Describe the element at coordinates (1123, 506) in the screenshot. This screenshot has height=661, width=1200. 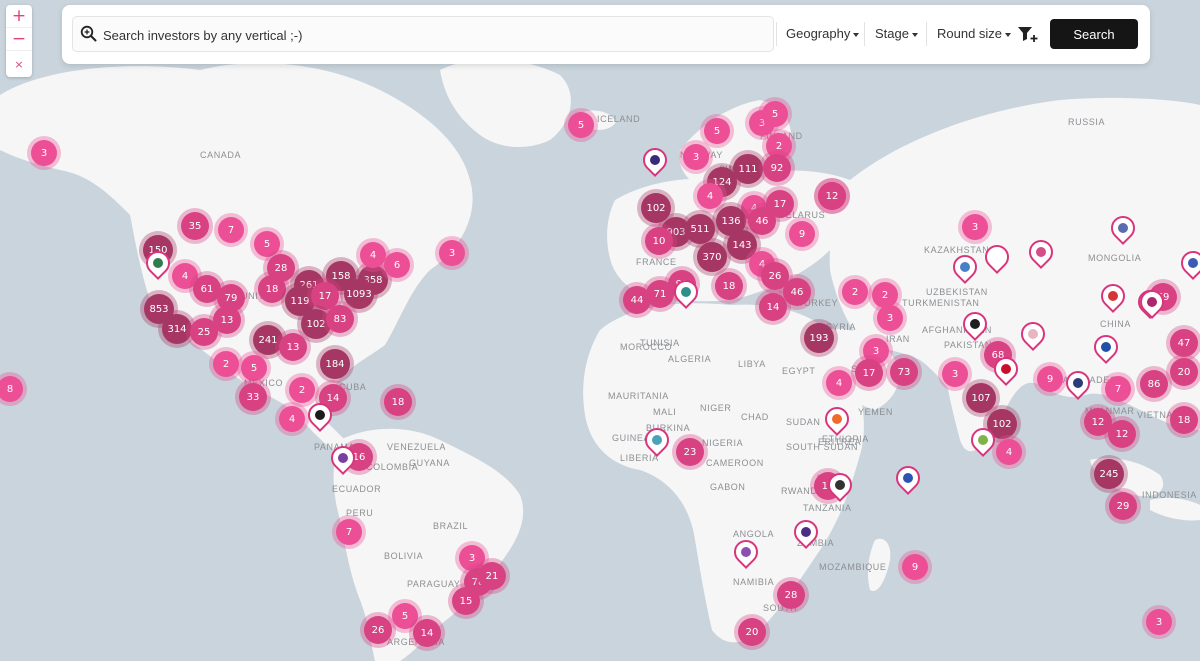
I see `cluster-marker: 29` at that location.